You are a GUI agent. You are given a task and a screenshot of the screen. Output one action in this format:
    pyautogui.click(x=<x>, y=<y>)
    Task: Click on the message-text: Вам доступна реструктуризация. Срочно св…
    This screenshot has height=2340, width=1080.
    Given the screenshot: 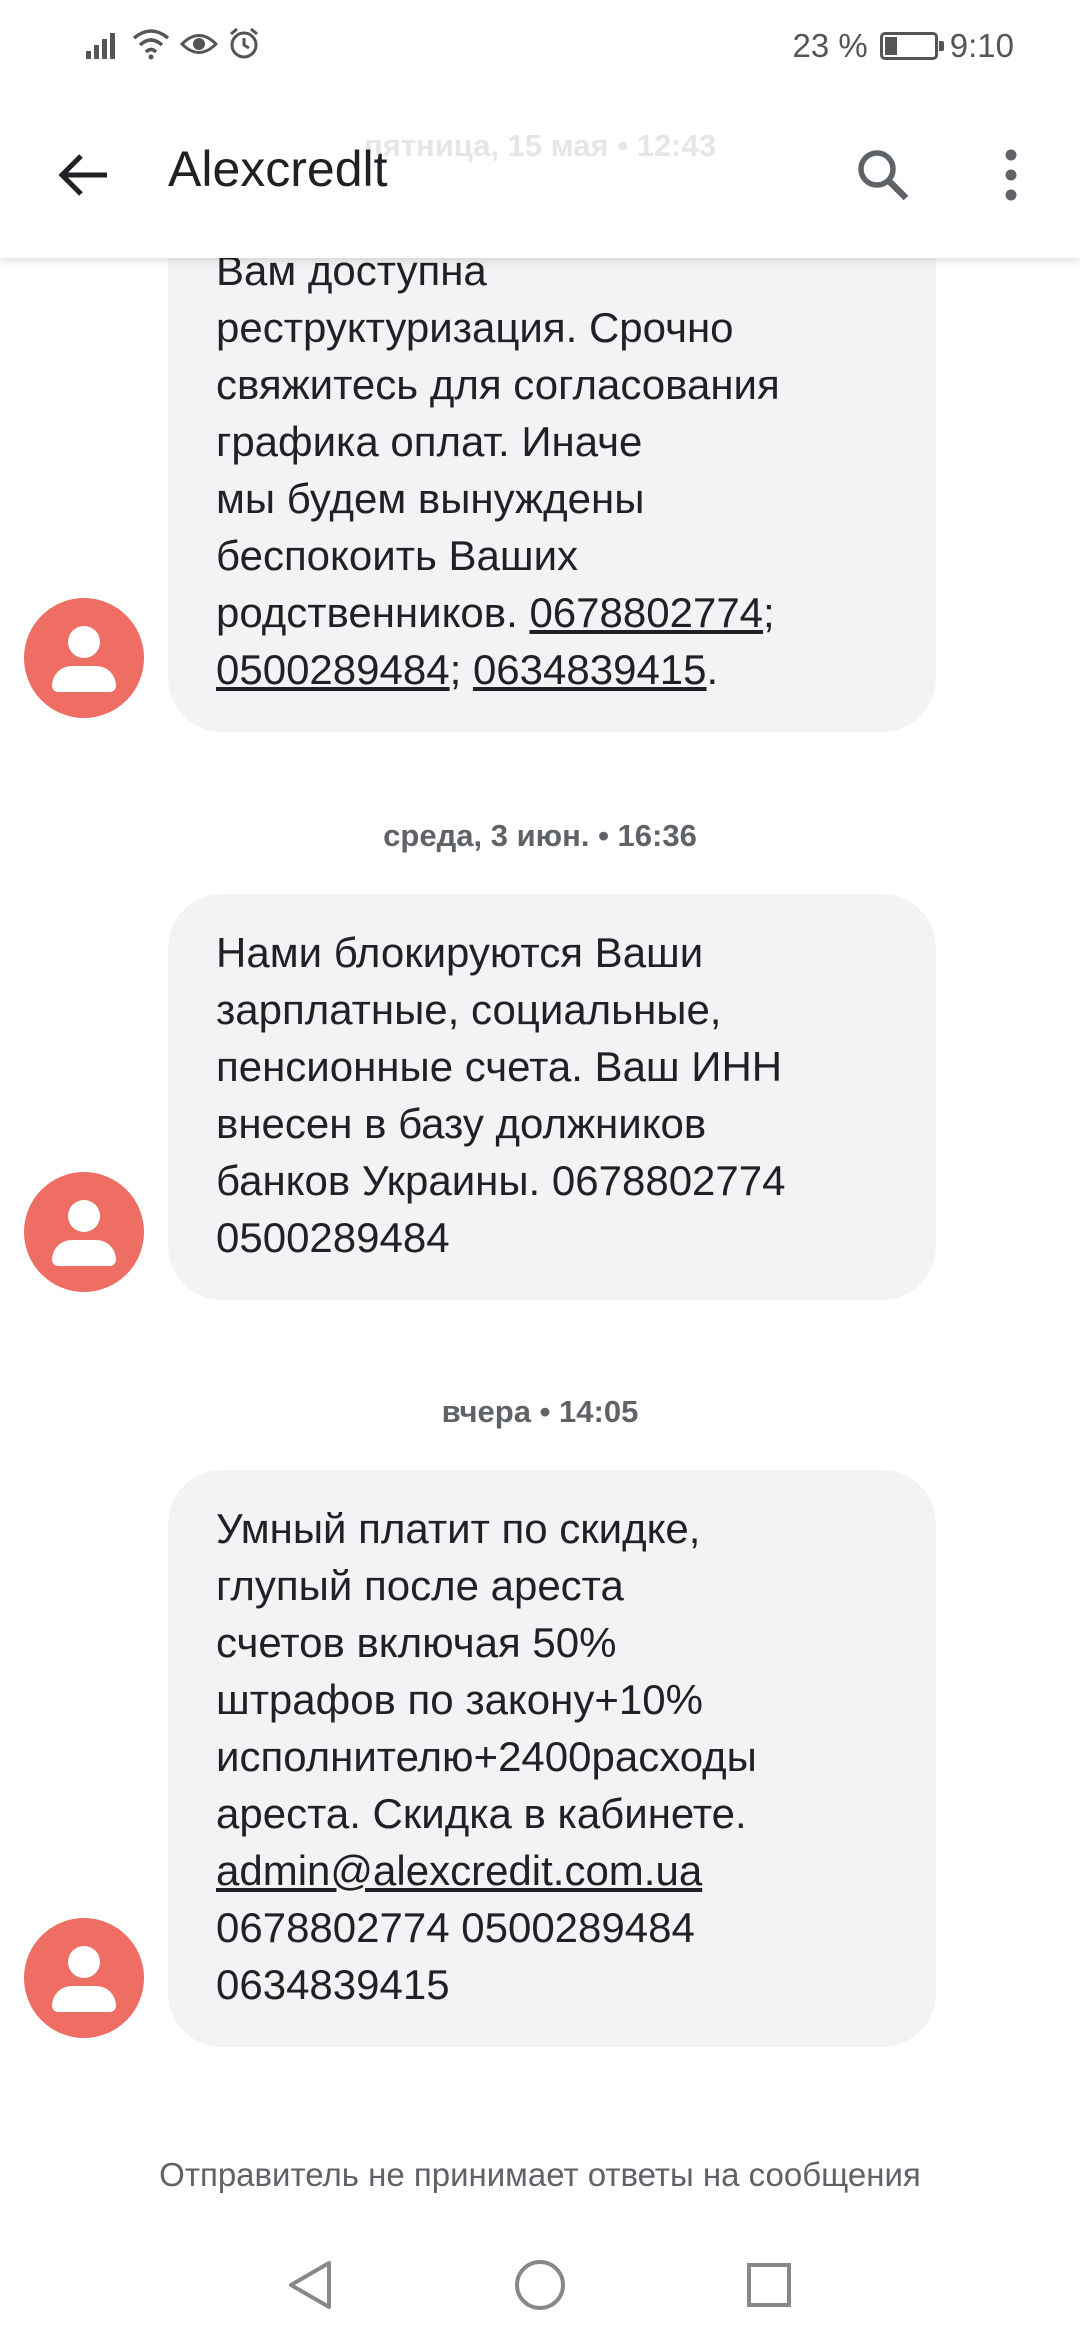 What is the action you would take?
    pyautogui.click(x=498, y=441)
    